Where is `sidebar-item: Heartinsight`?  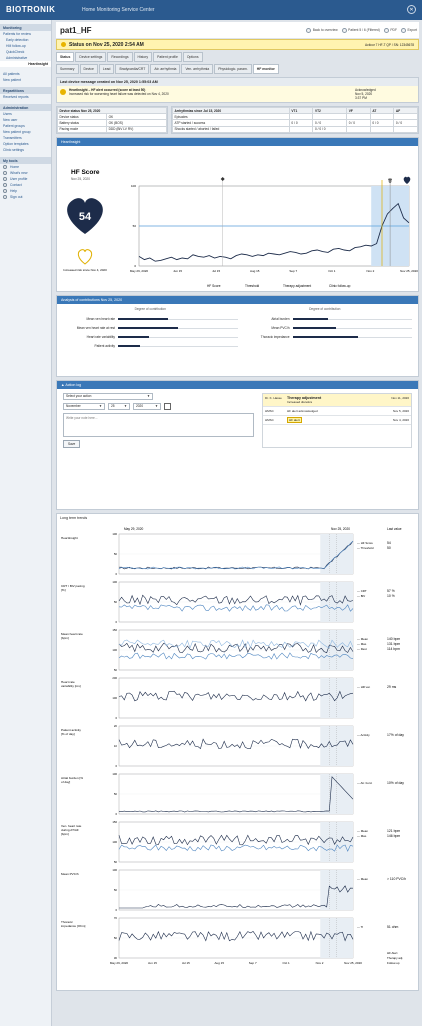 sidebar-item: Heartinsight is located at coordinates (25, 64).